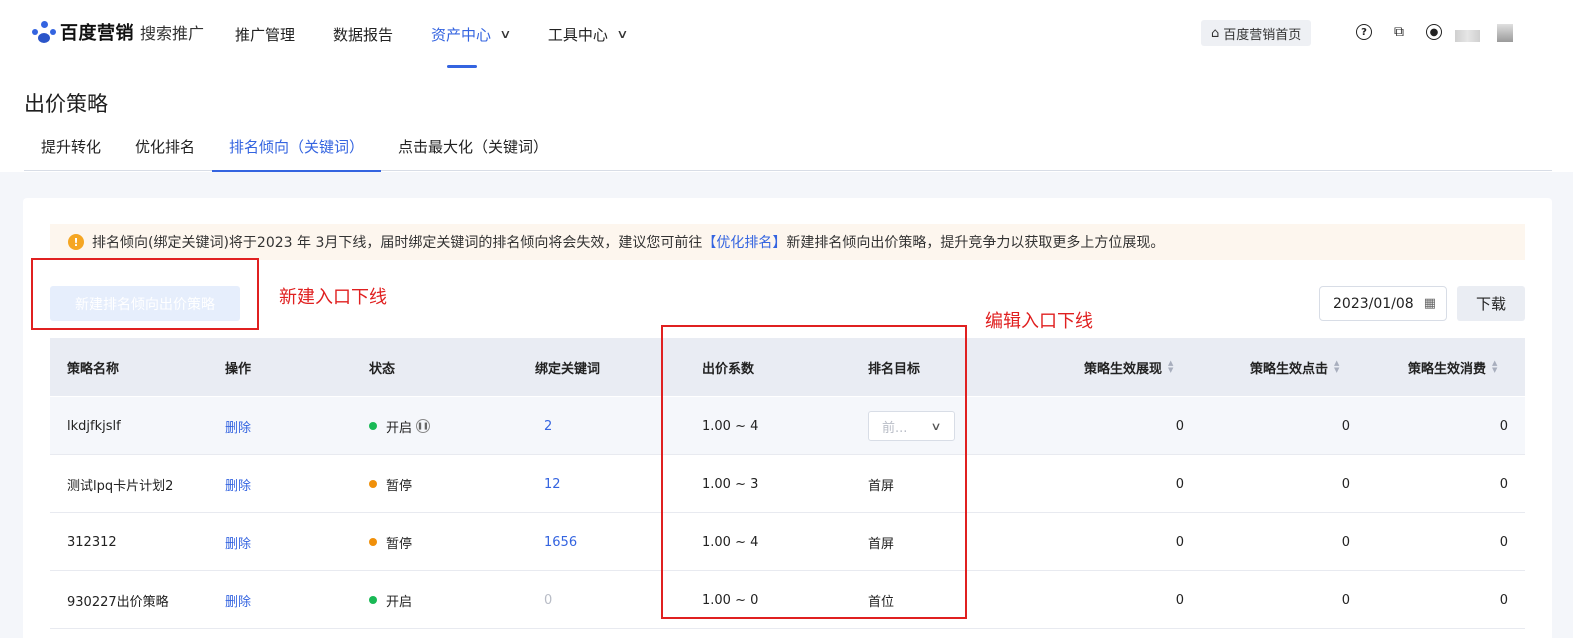  Describe the element at coordinates (71, 149) in the screenshot. I see `tab-improve-conversion: 提升转化` at that location.